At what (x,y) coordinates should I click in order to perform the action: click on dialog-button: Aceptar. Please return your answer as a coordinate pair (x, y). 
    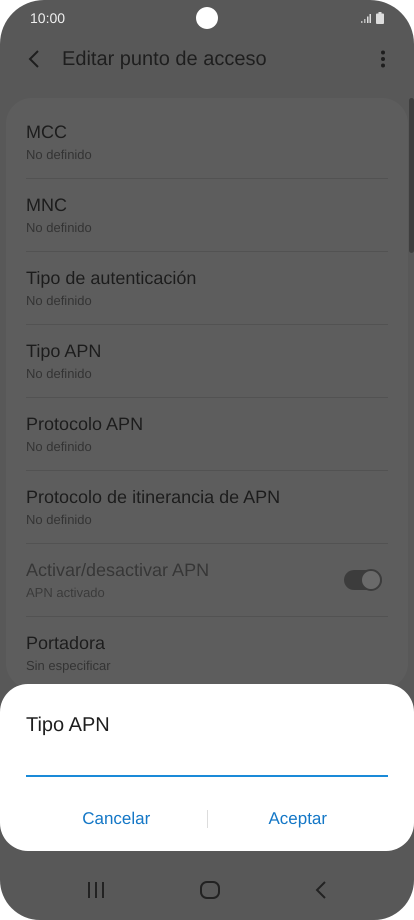
    Looking at the image, I should click on (298, 819).